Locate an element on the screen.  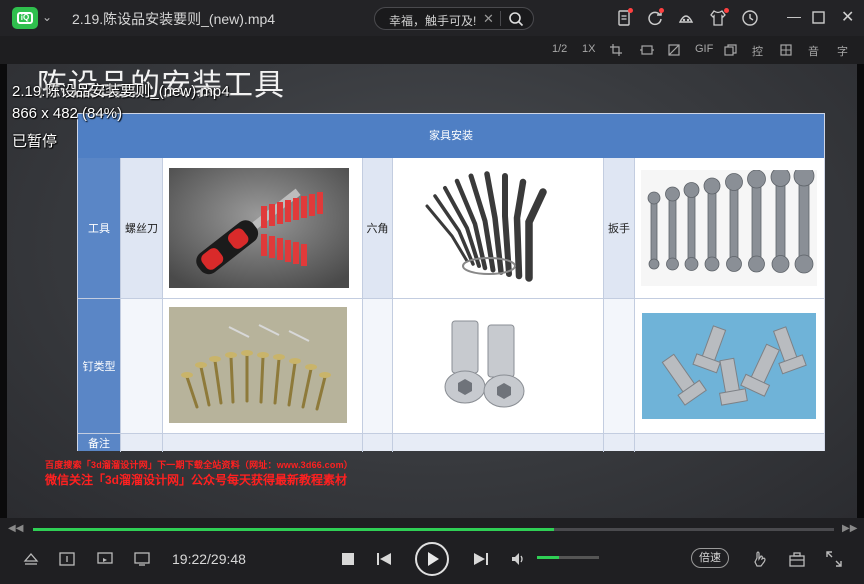
screws-image is located at coordinates (258, 365).